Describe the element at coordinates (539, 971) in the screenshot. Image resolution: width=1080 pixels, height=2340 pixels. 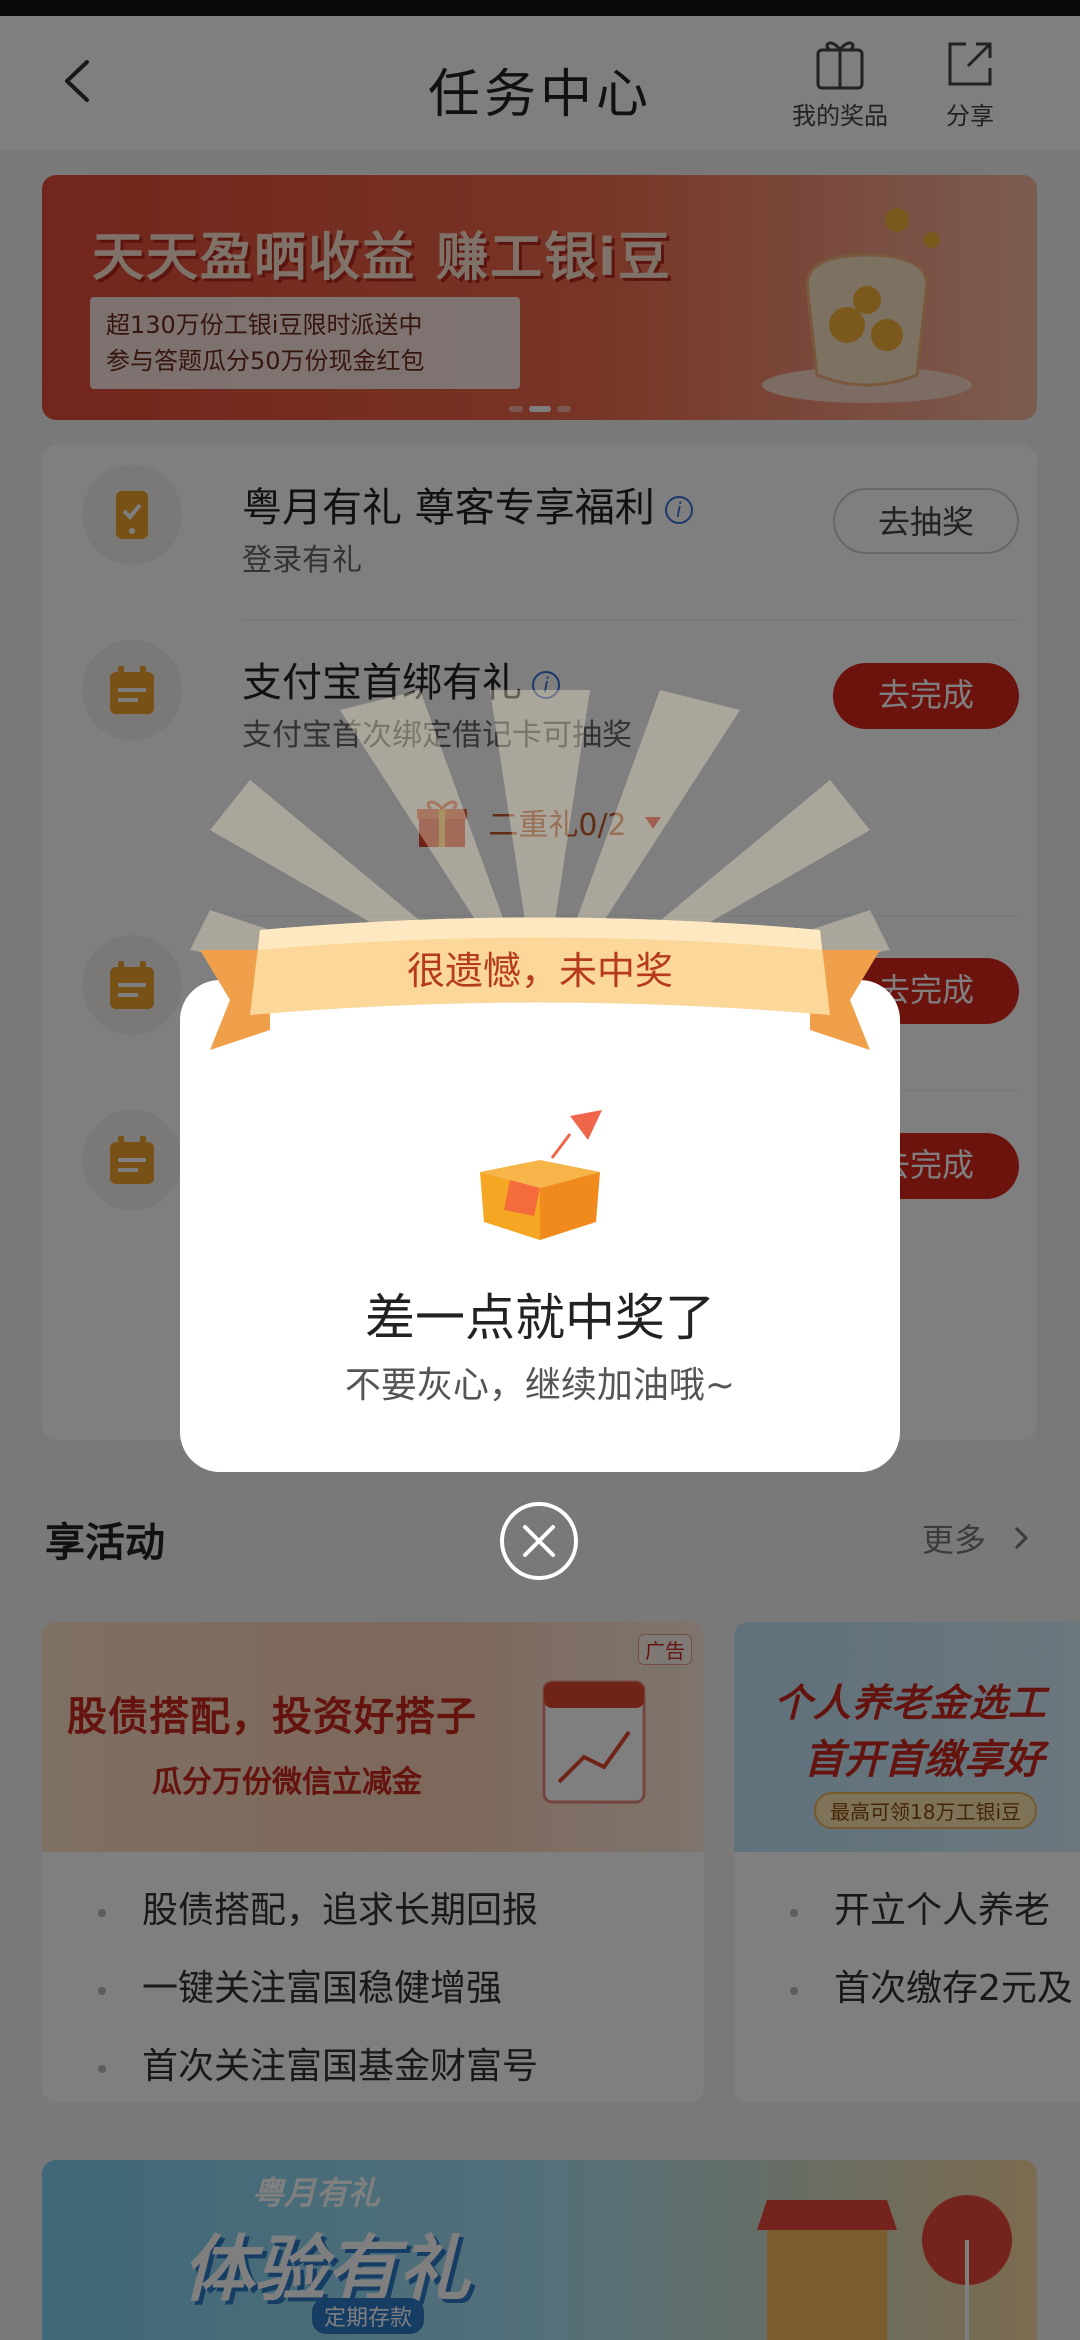
I see `result-ribbon-text: 很遗憾，未中奖` at that location.